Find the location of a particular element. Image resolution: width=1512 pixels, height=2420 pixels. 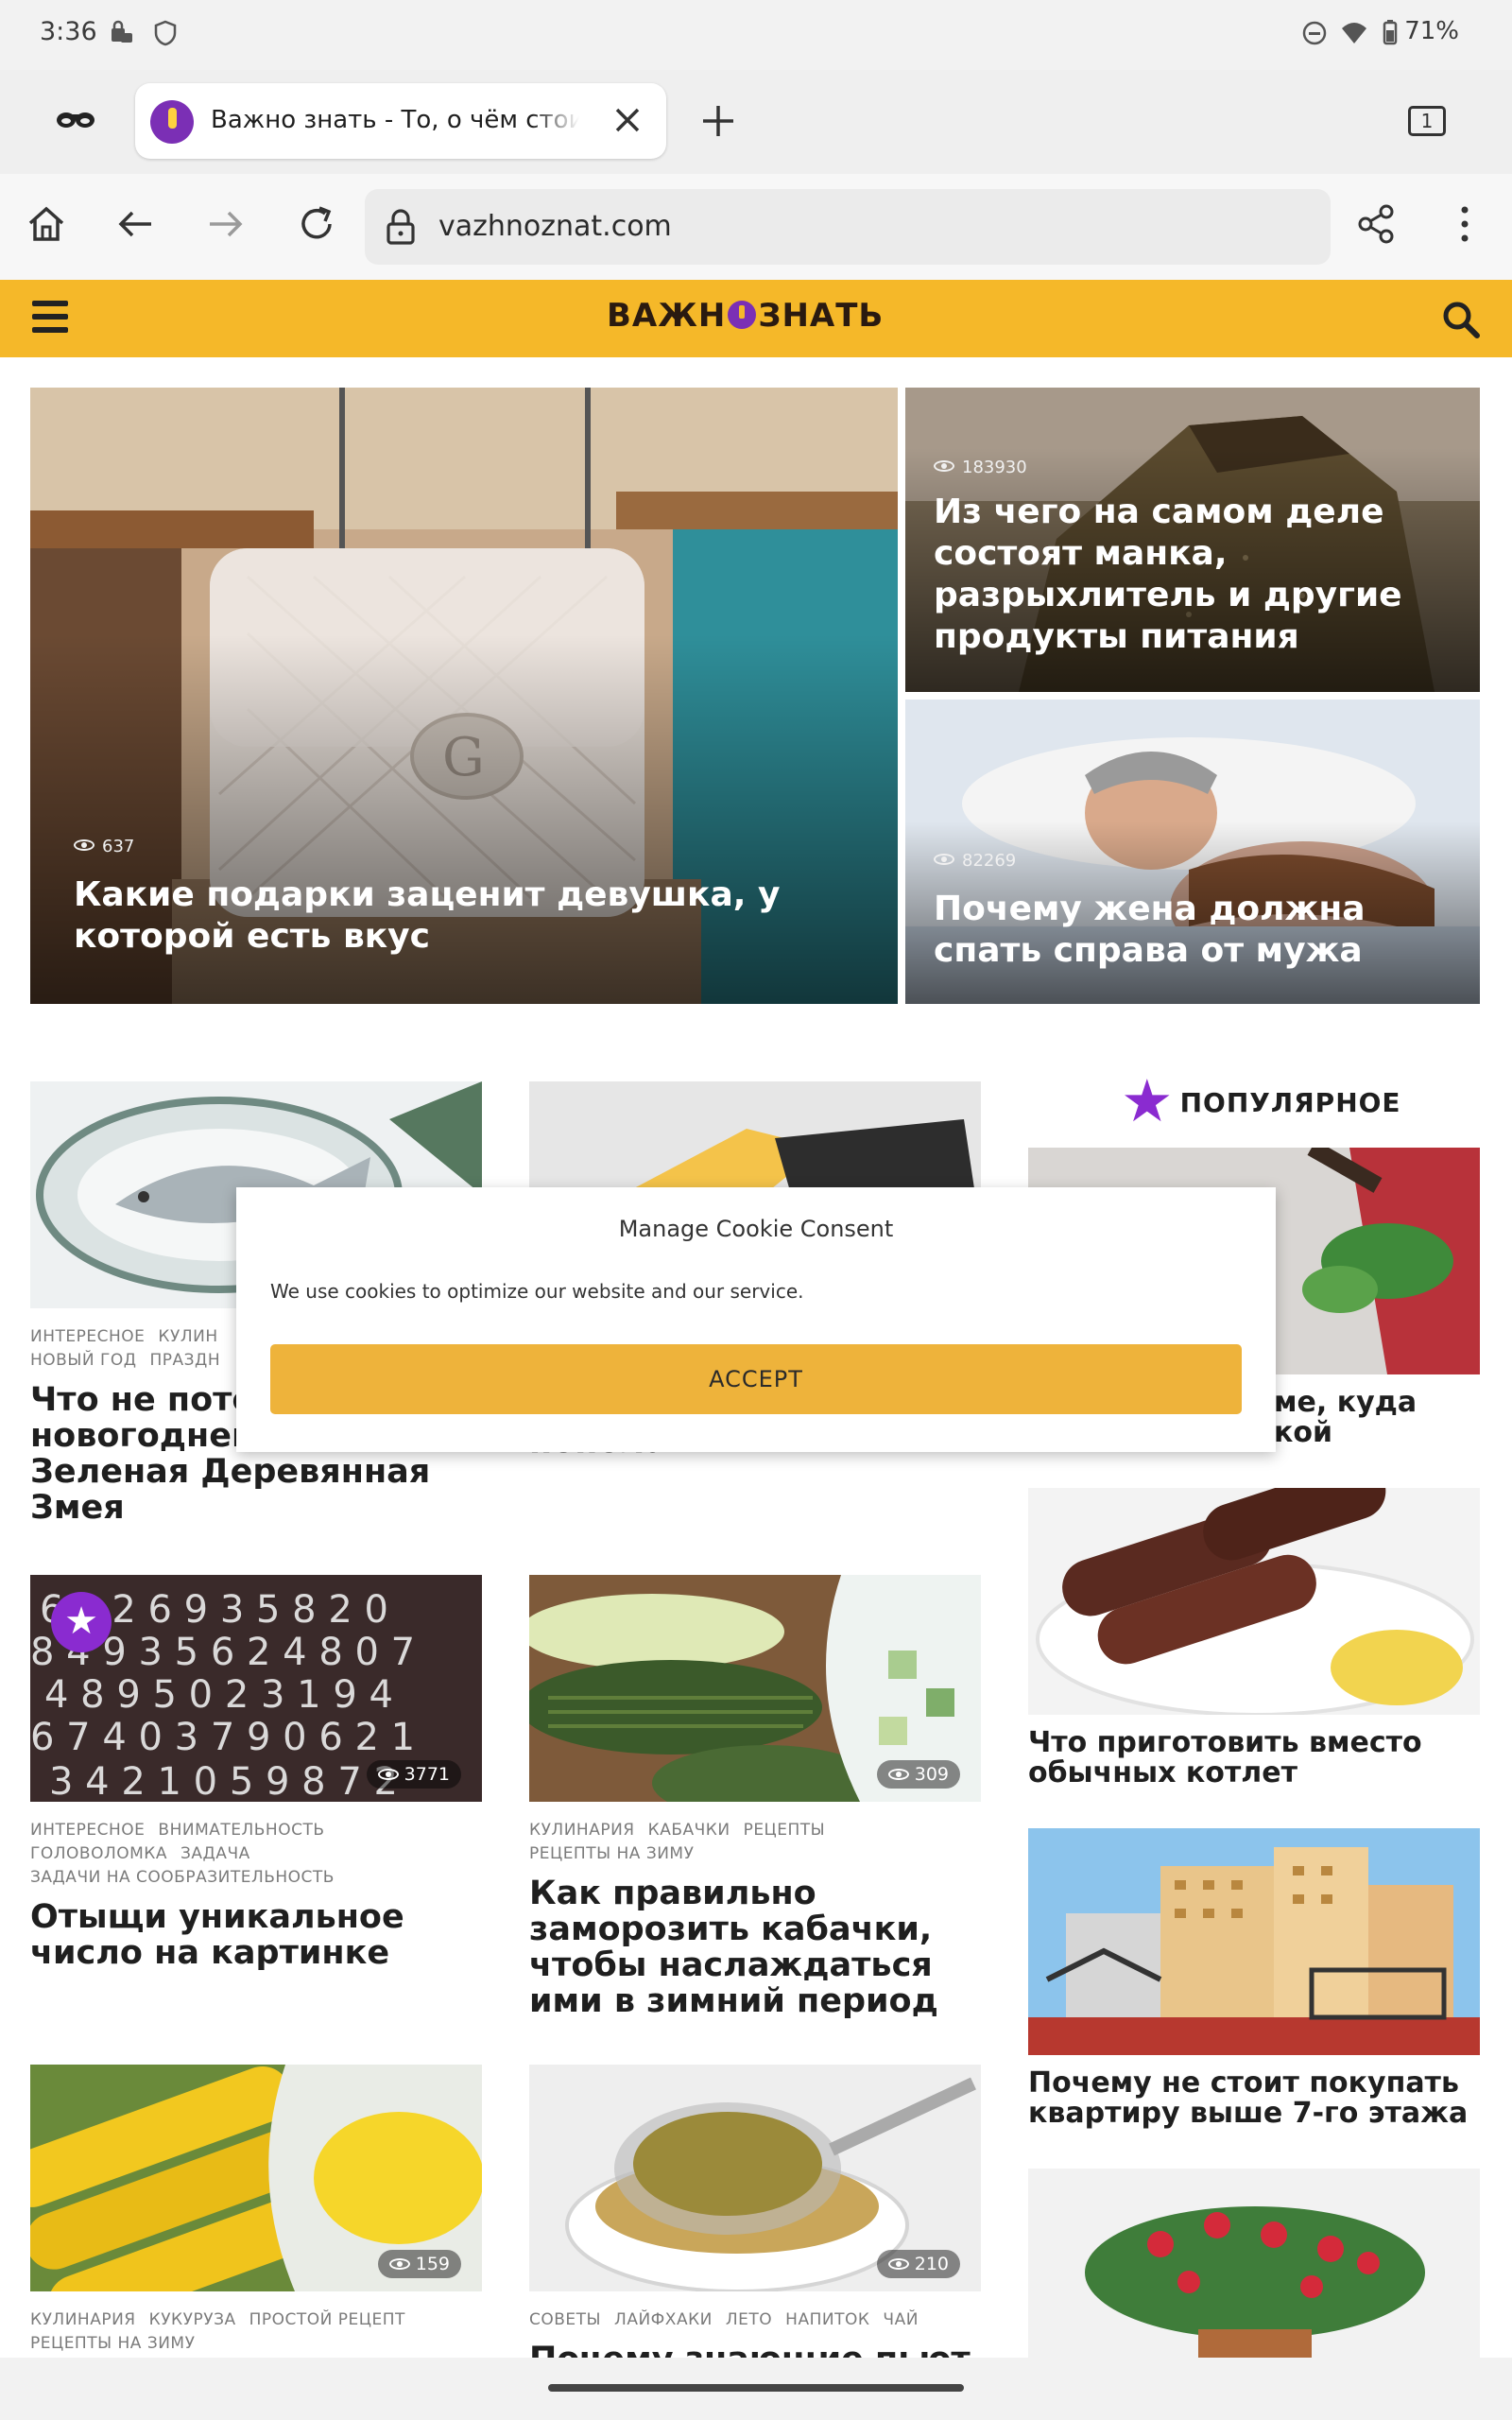

kebab-image is located at coordinates (1254, 1601).